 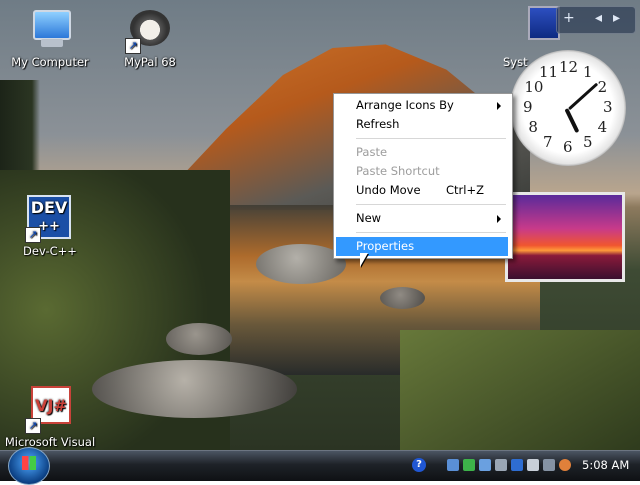 I want to click on desktop-icon-label: Microsoft Visual, so click(x=50, y=442).